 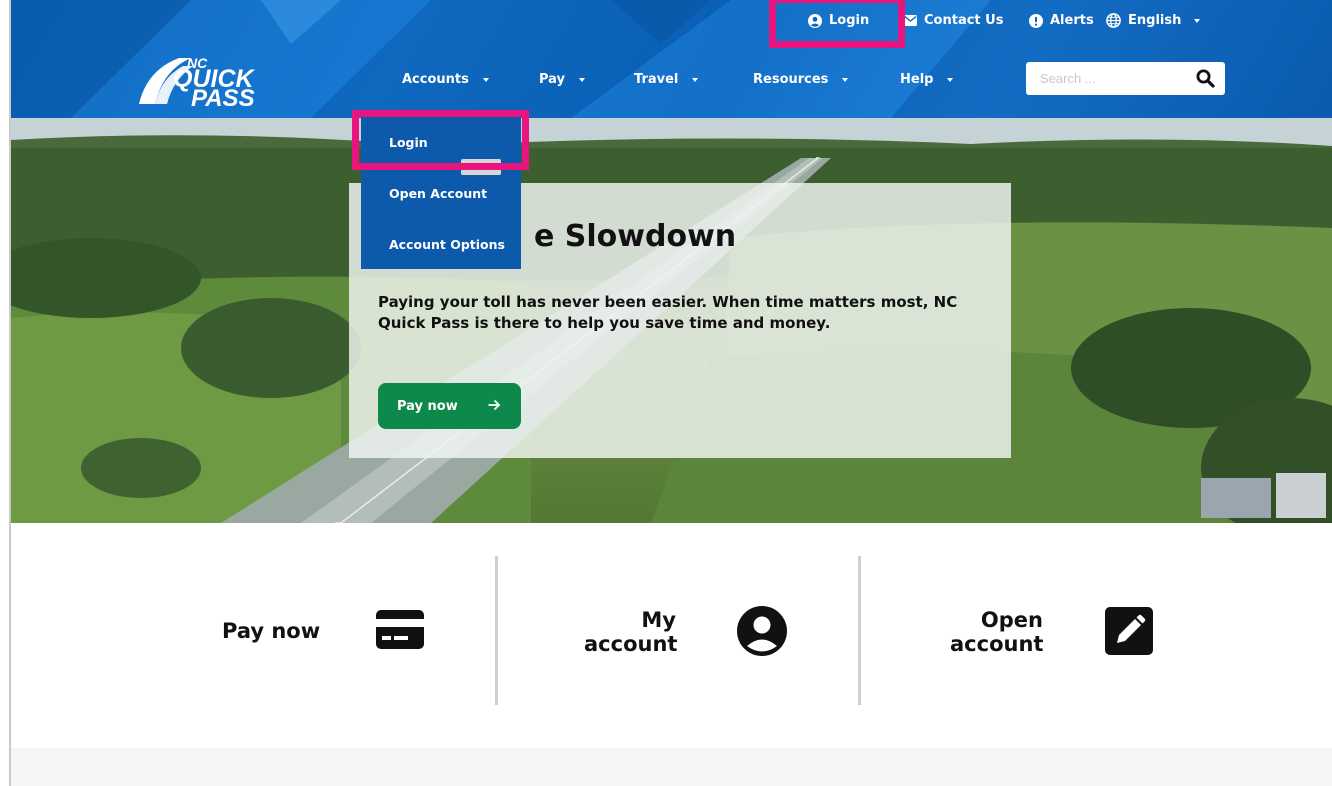 I want to click on language-label: English, so click(x=1155, y=20).